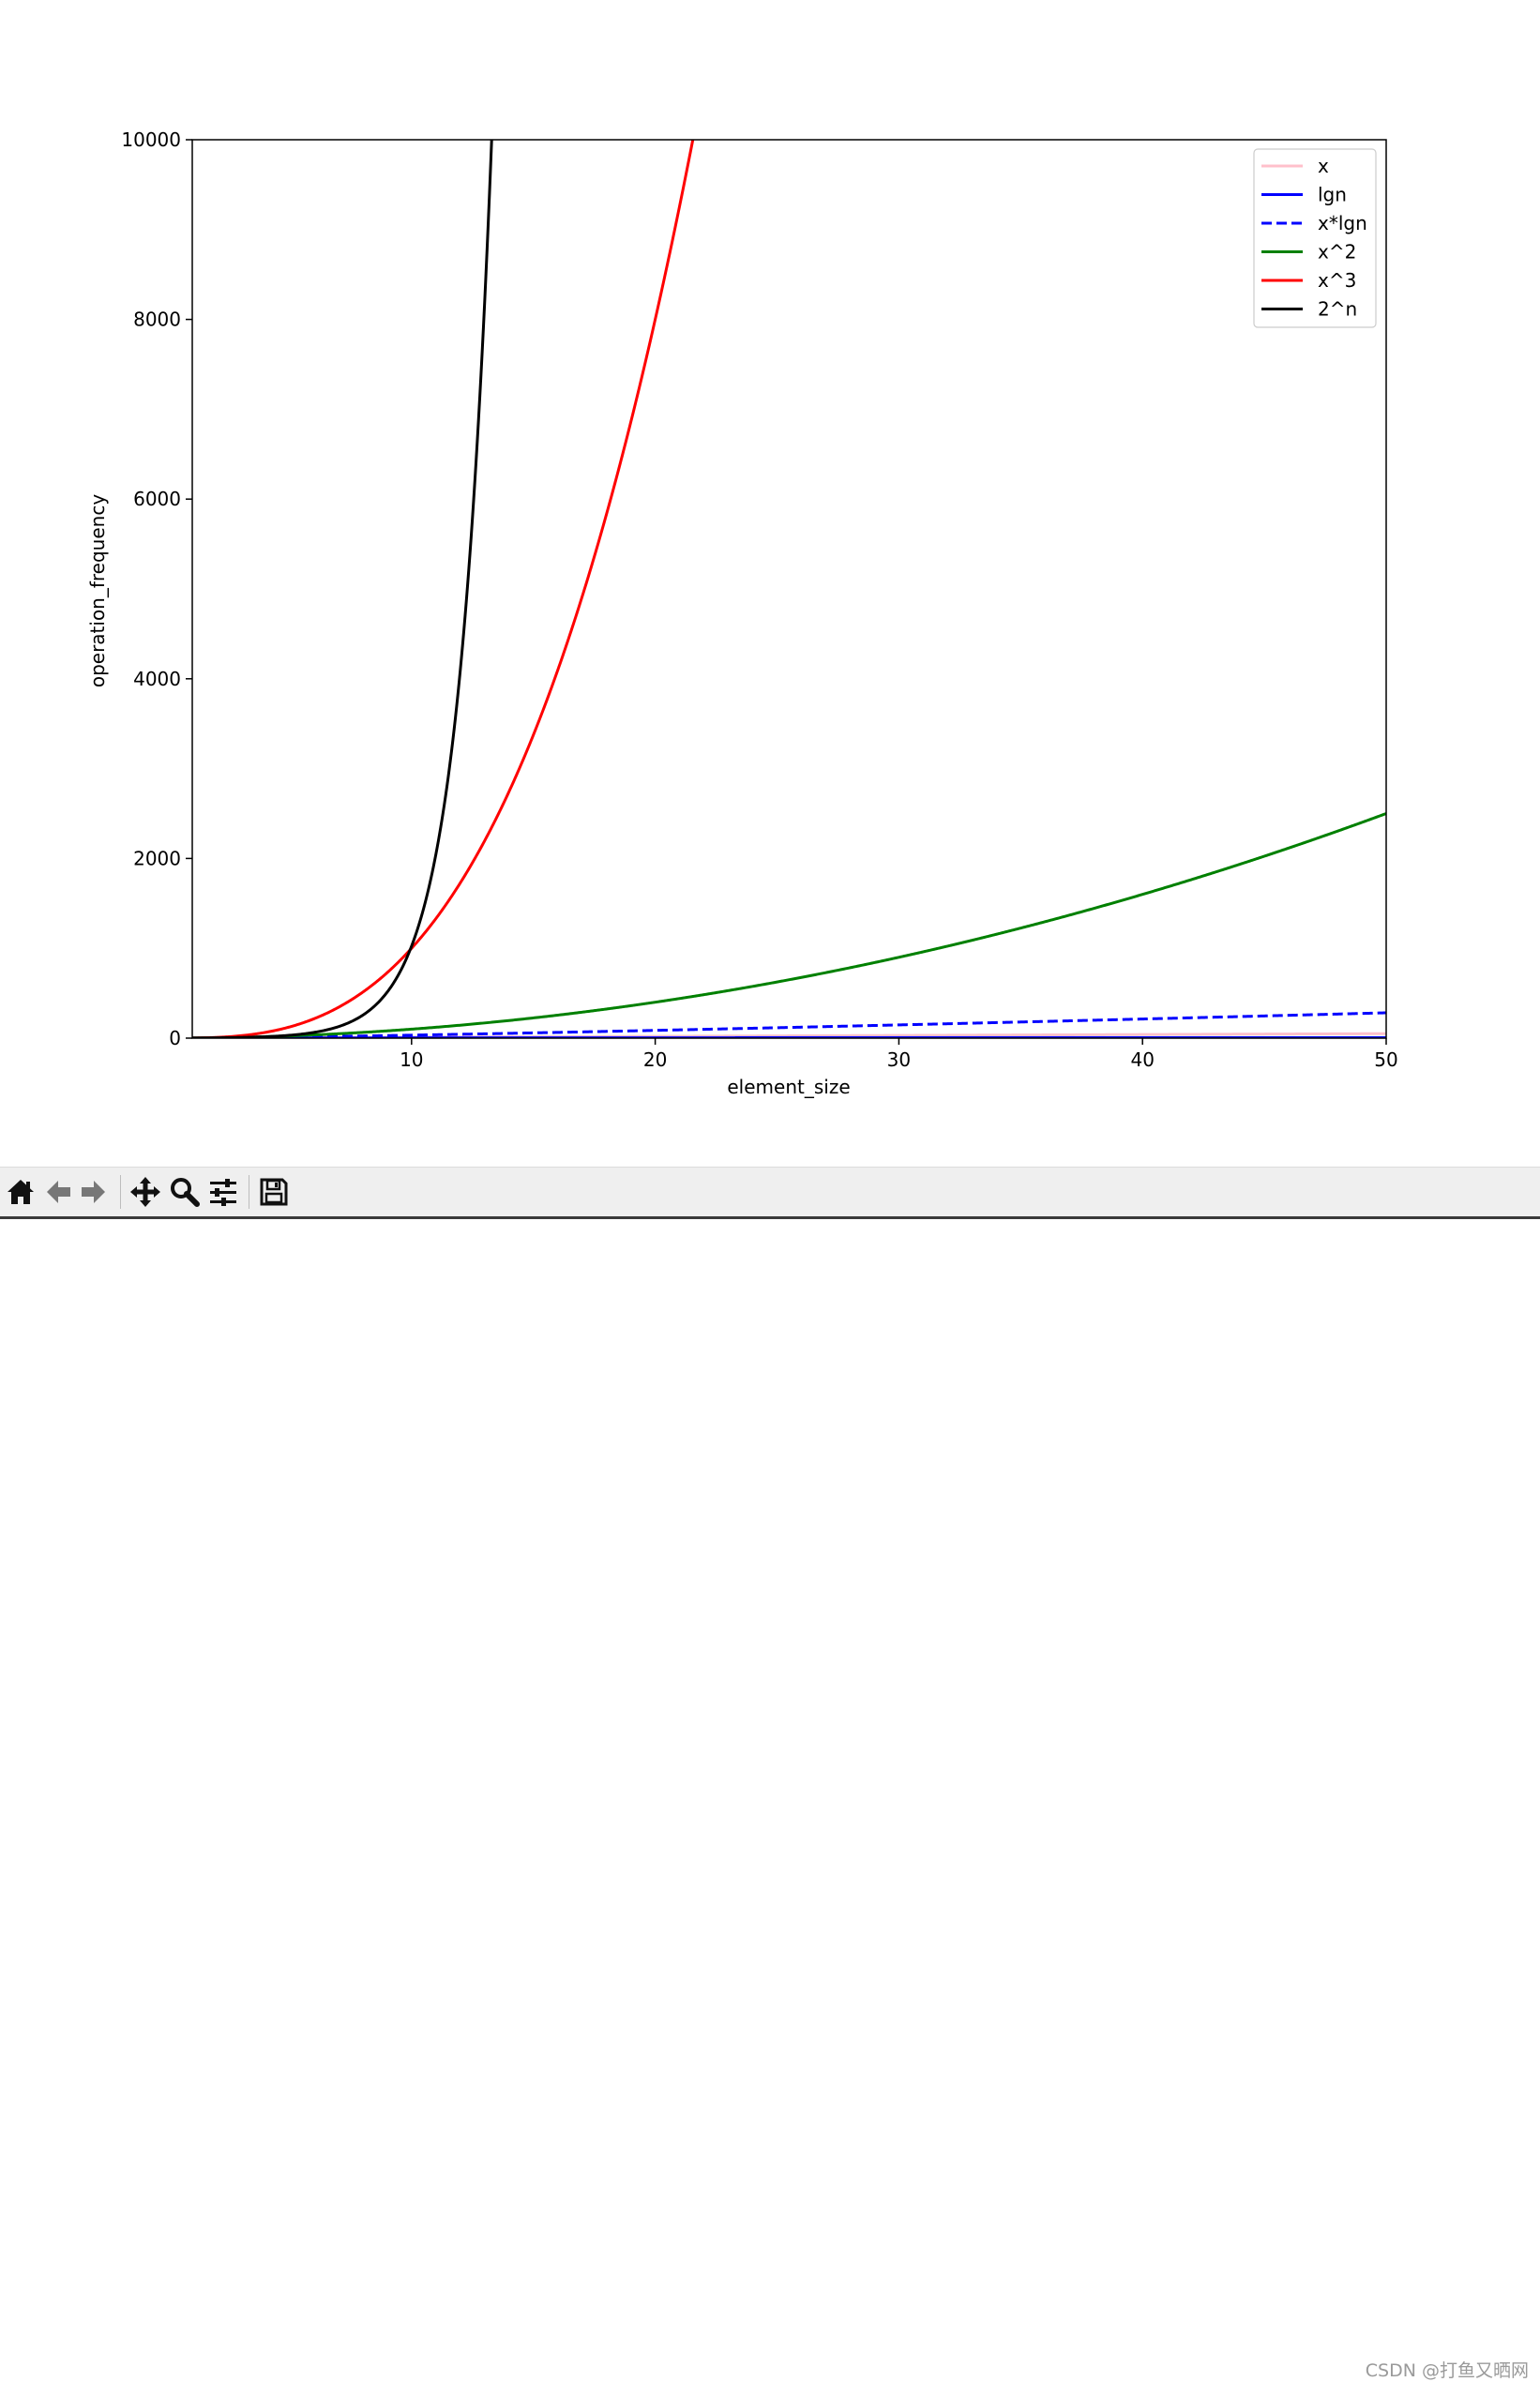 This screenshot has width=1540, height=2382. What do you see at coordinates (1337, 252) in the screenshot?
I see `legend-label: x^2` at bounding box center [1337, 252].